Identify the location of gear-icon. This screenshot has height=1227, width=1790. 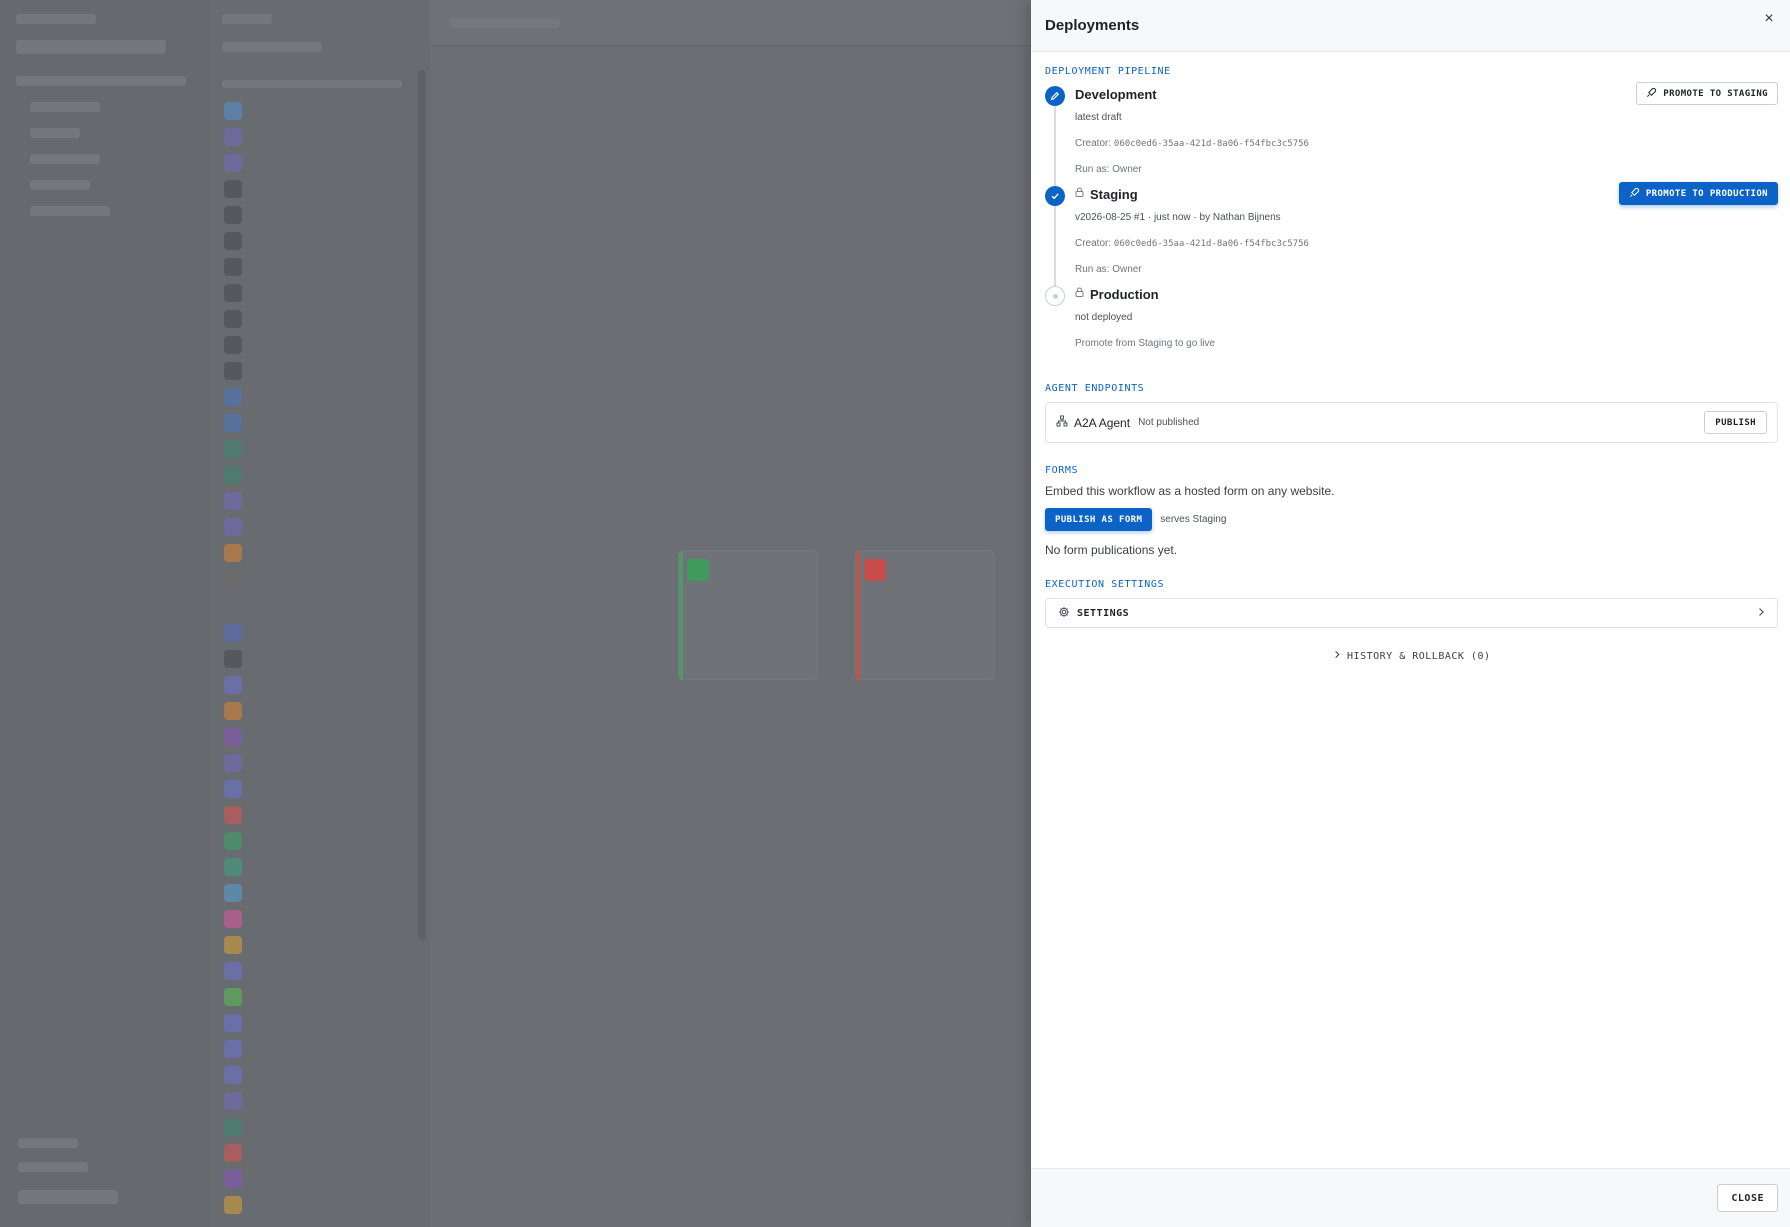
(1064, 613).